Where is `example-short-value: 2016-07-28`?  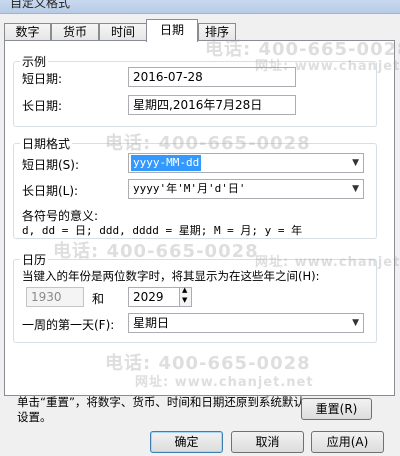 example-short-value: 2016-07-28 is located at coordinates (212, 77).